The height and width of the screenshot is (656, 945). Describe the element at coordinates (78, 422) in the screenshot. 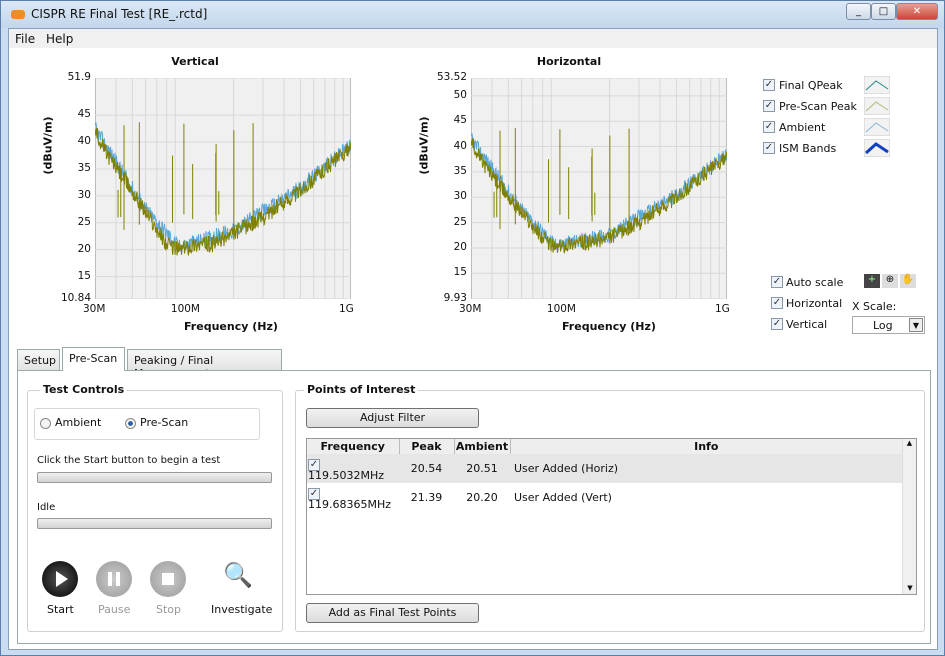

I see `ambient-radio-label: Ambient` at that location.